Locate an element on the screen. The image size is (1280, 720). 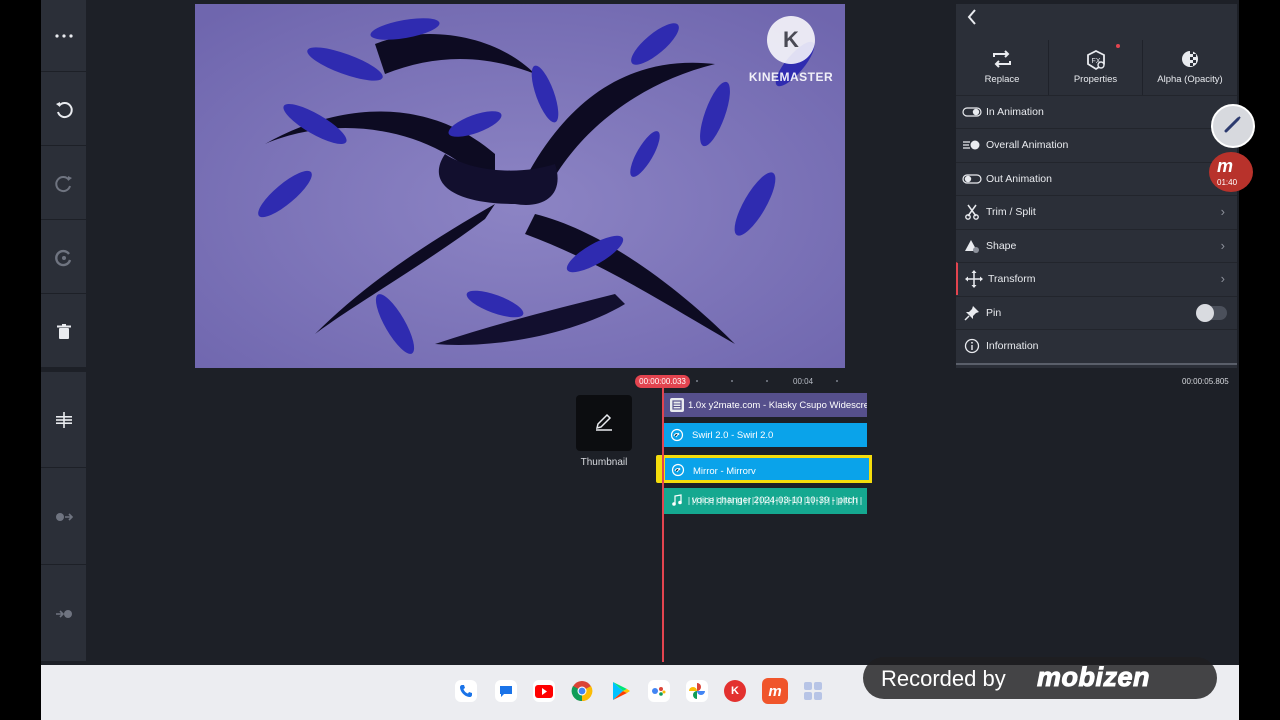
opacity-icon is located at coordinates (1190, 60).